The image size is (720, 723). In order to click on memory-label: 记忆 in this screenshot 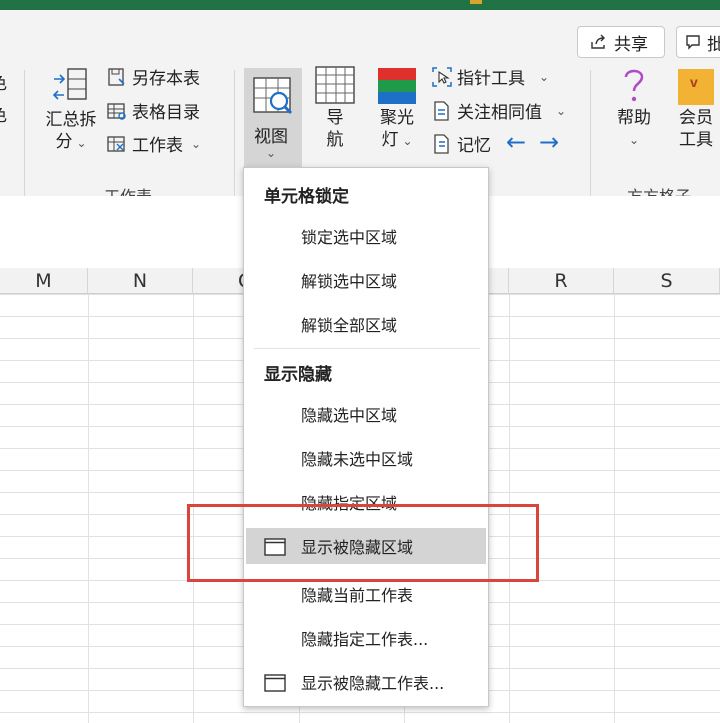, I will do `click(474, 146)`.